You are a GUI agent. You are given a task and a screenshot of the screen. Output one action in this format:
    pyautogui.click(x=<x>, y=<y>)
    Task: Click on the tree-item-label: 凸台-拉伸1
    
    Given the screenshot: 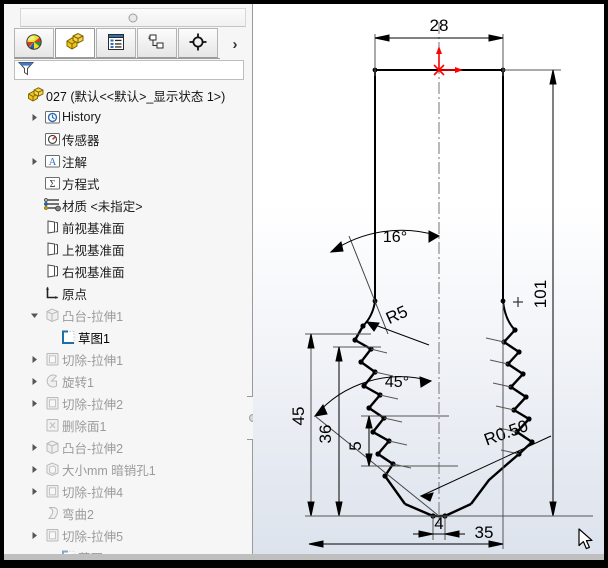 What is the action you would take?
    pyautogui.click(x=93, y=316)
    